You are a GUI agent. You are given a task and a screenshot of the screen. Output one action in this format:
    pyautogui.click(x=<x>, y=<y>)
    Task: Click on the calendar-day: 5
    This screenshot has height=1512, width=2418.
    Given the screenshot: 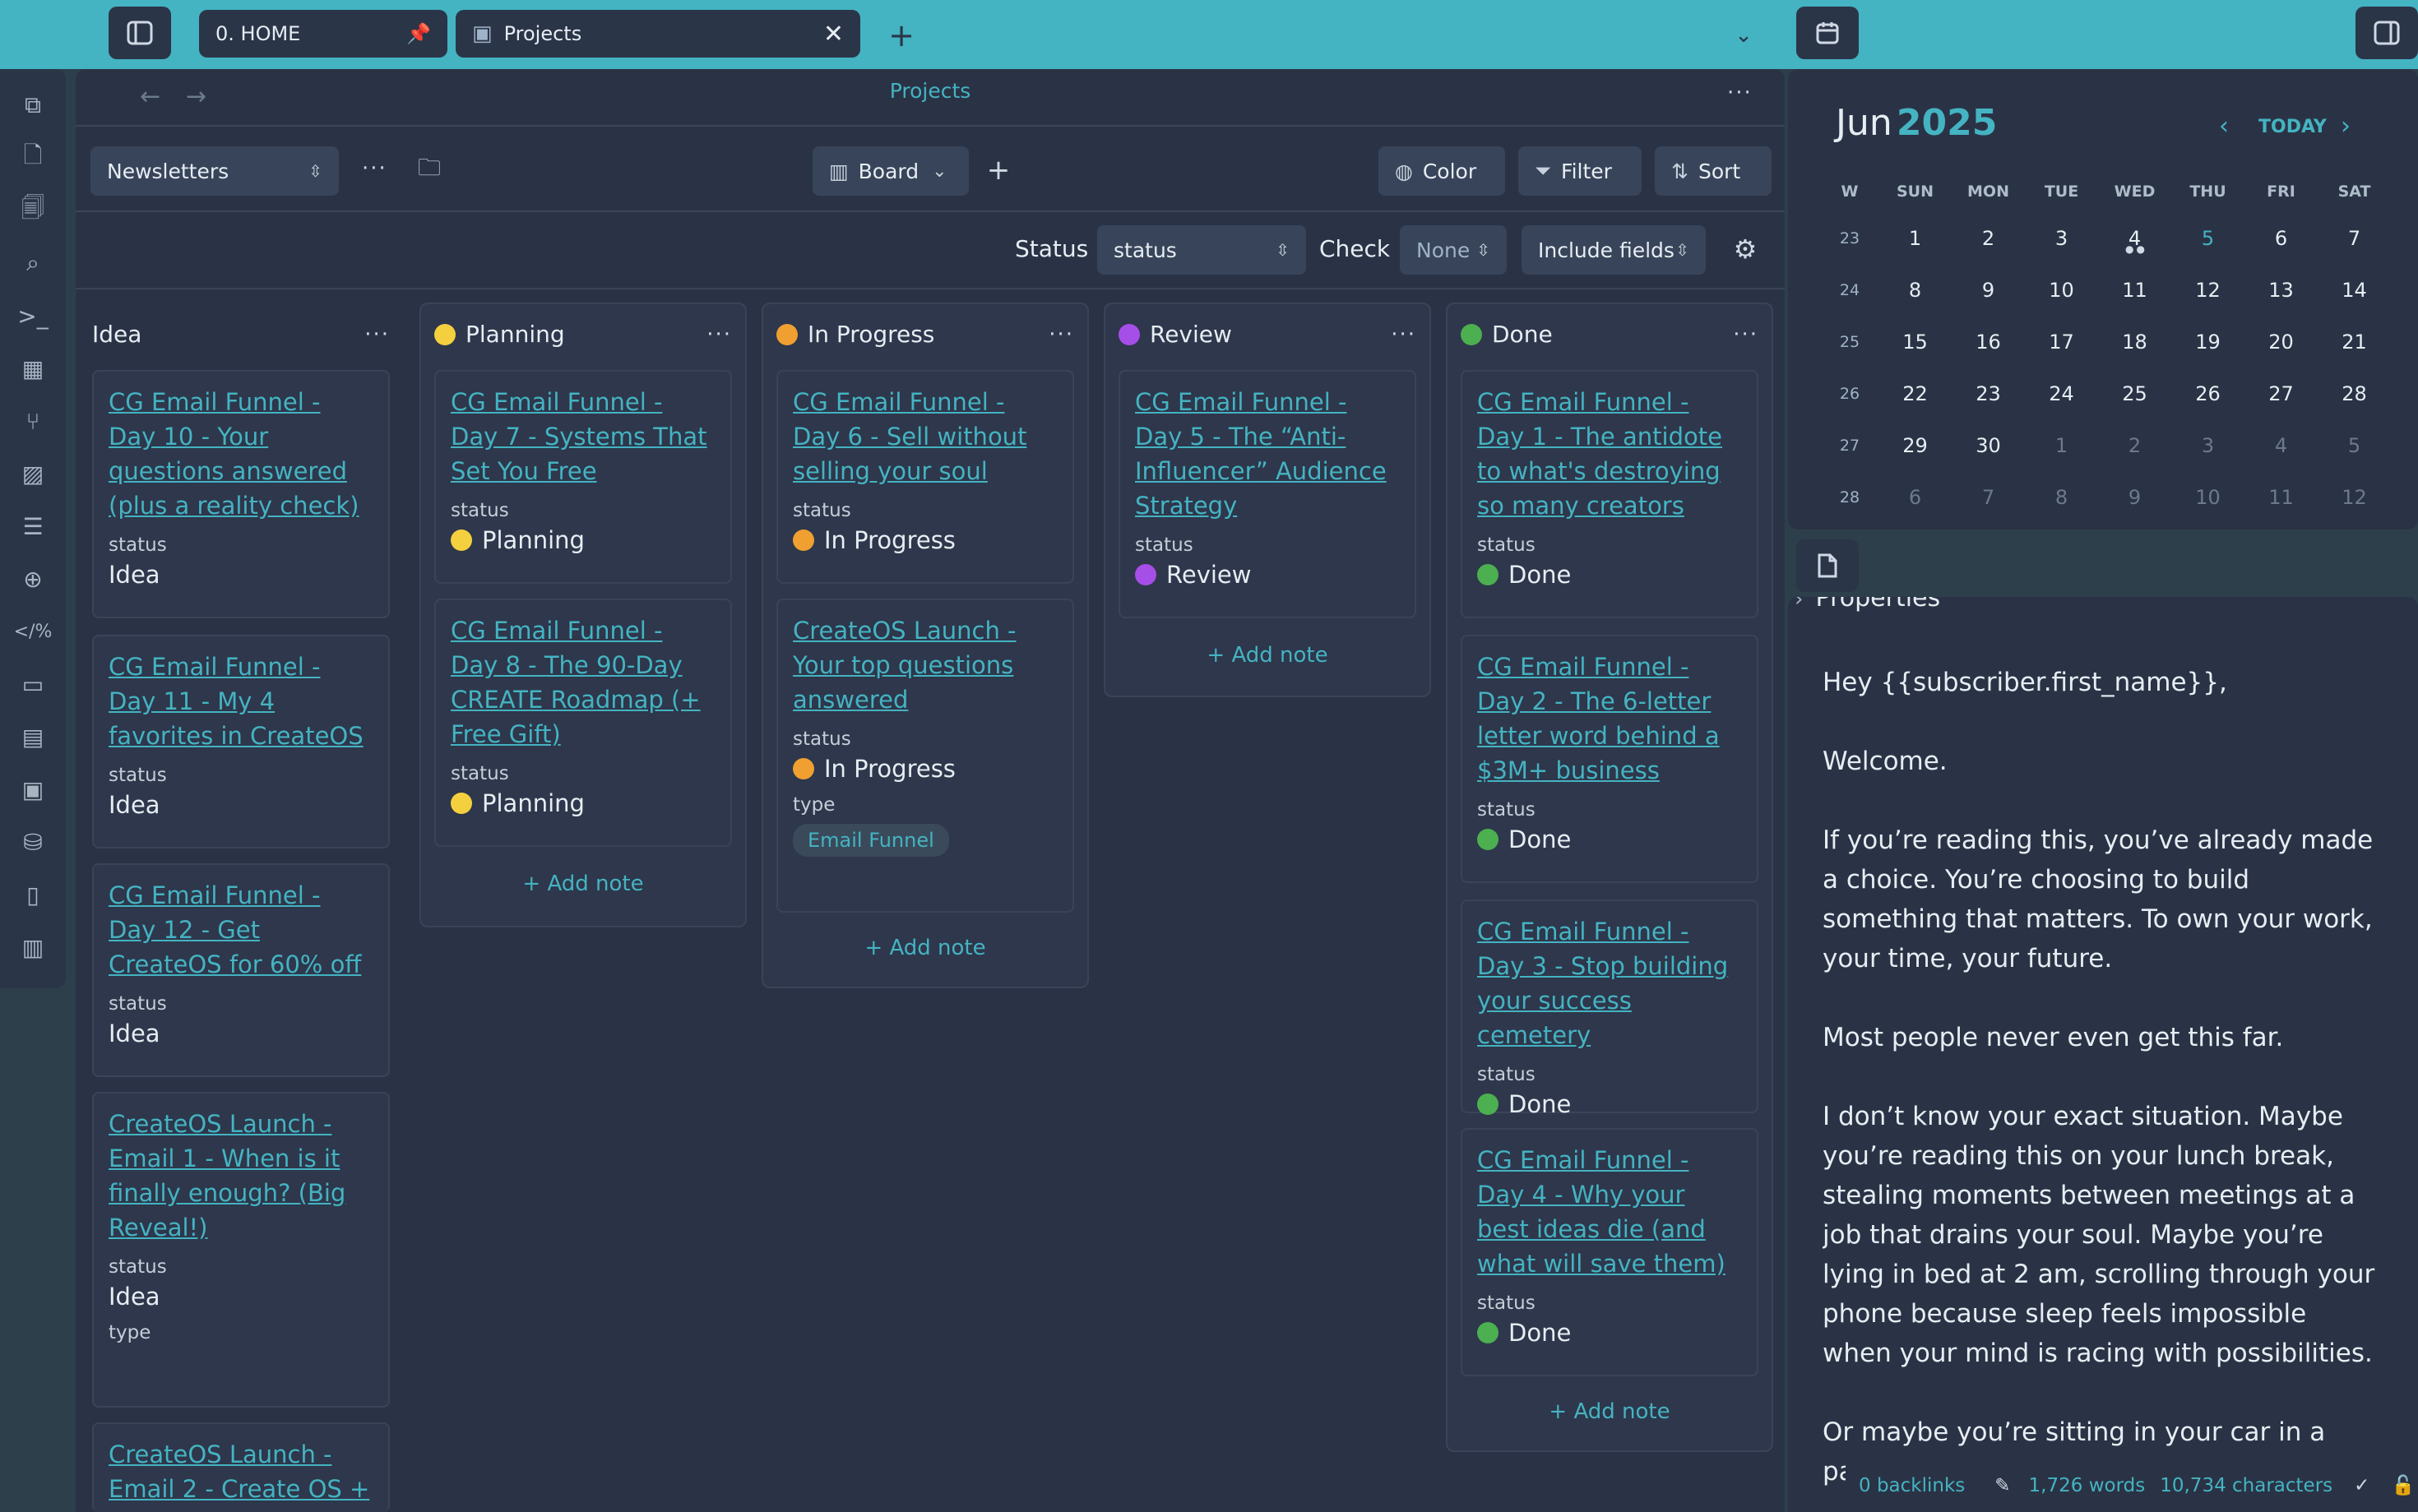 What is the action you would take?
    pyautogui.click(x=2354, y=445)
    